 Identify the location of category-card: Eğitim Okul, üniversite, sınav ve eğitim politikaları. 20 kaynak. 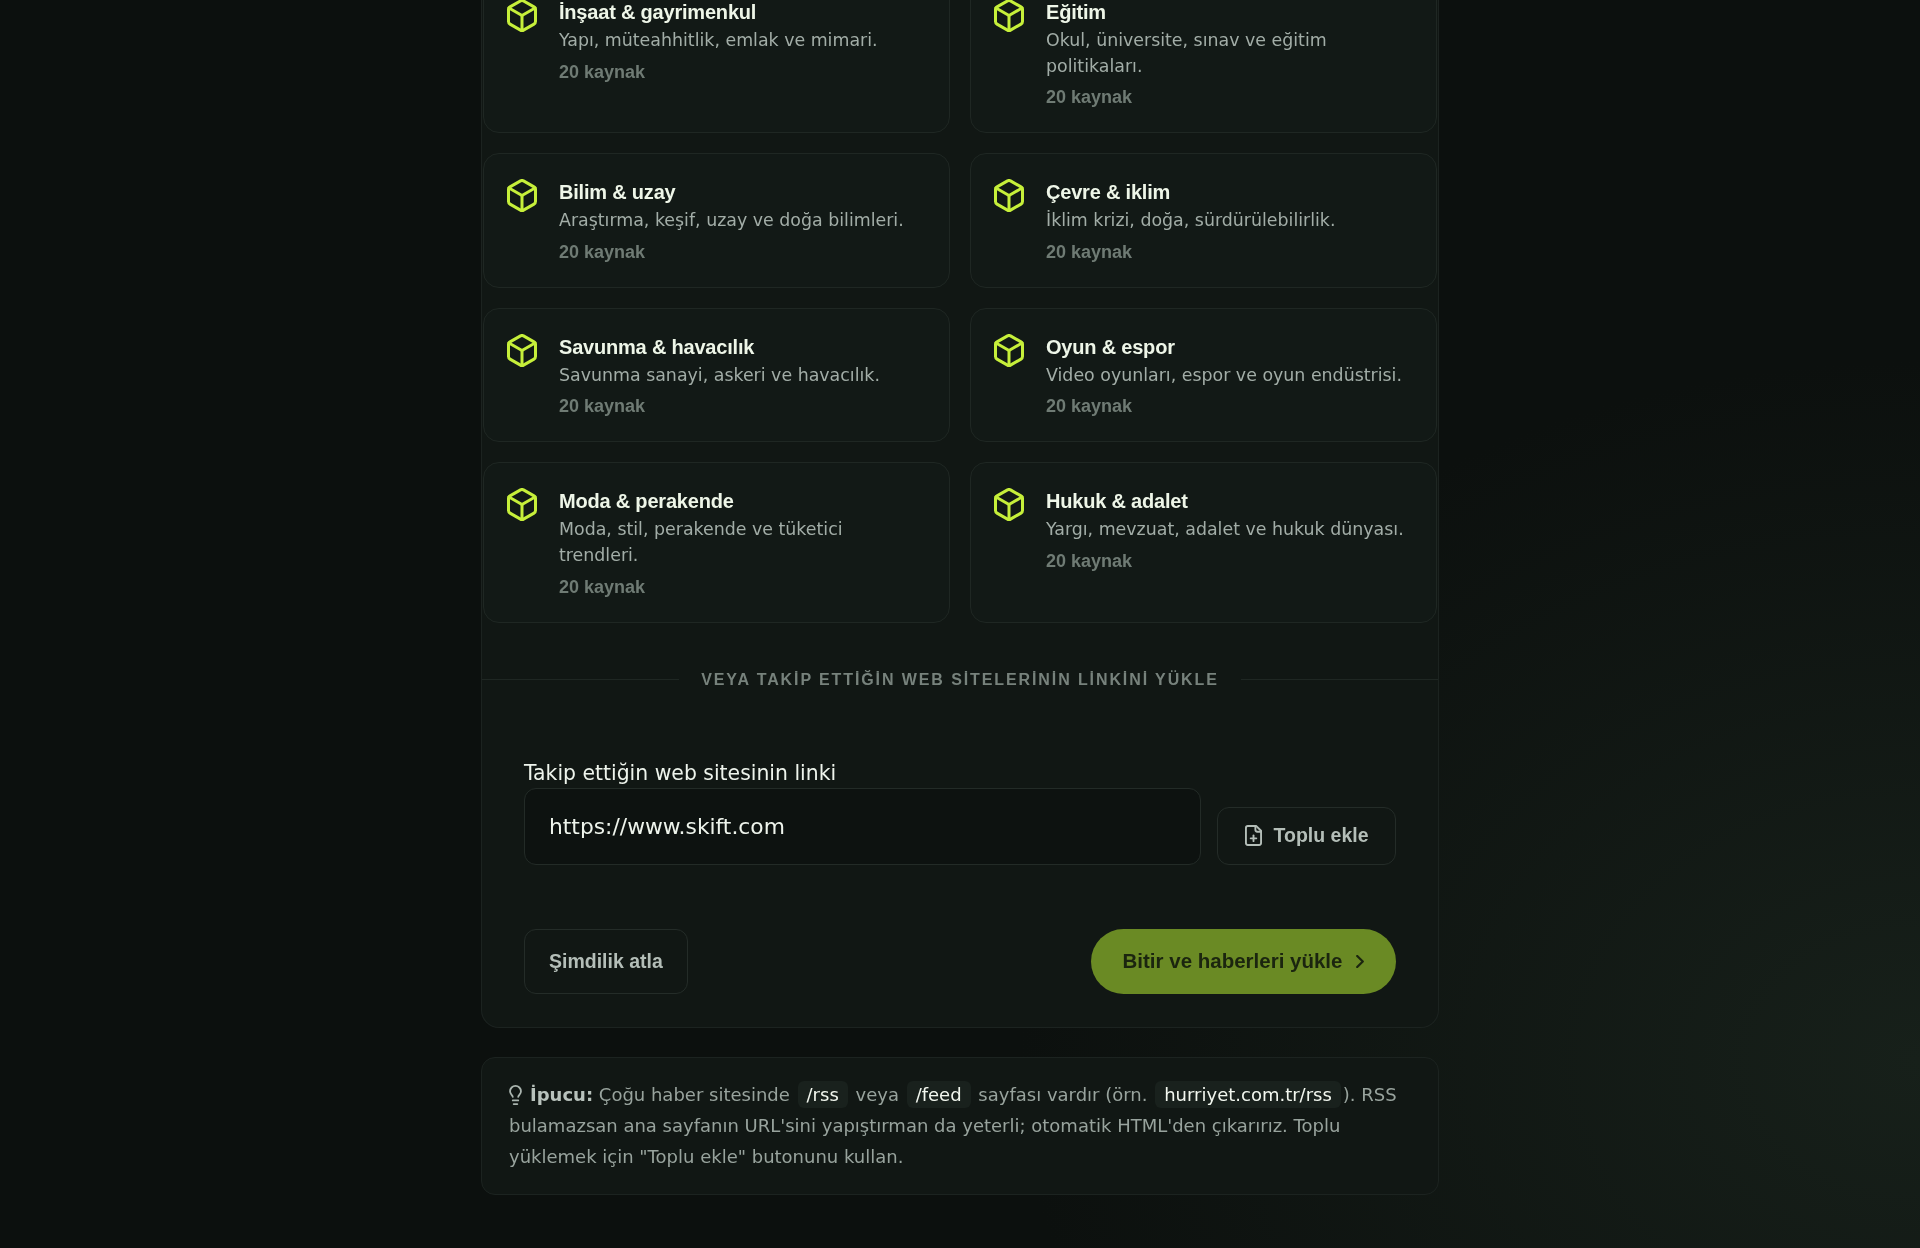
(1203, 67).